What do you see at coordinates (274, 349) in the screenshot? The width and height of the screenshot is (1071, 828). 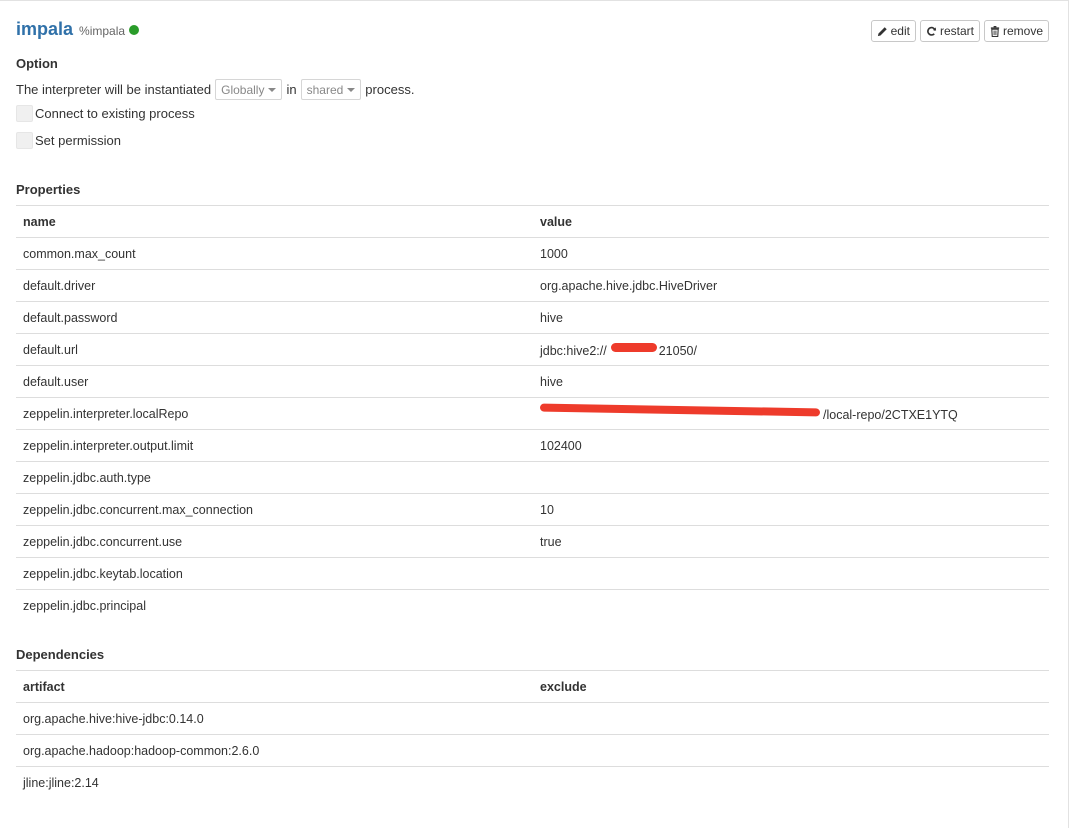 I see `property-name: default.url` at bounding box center [274, 349].